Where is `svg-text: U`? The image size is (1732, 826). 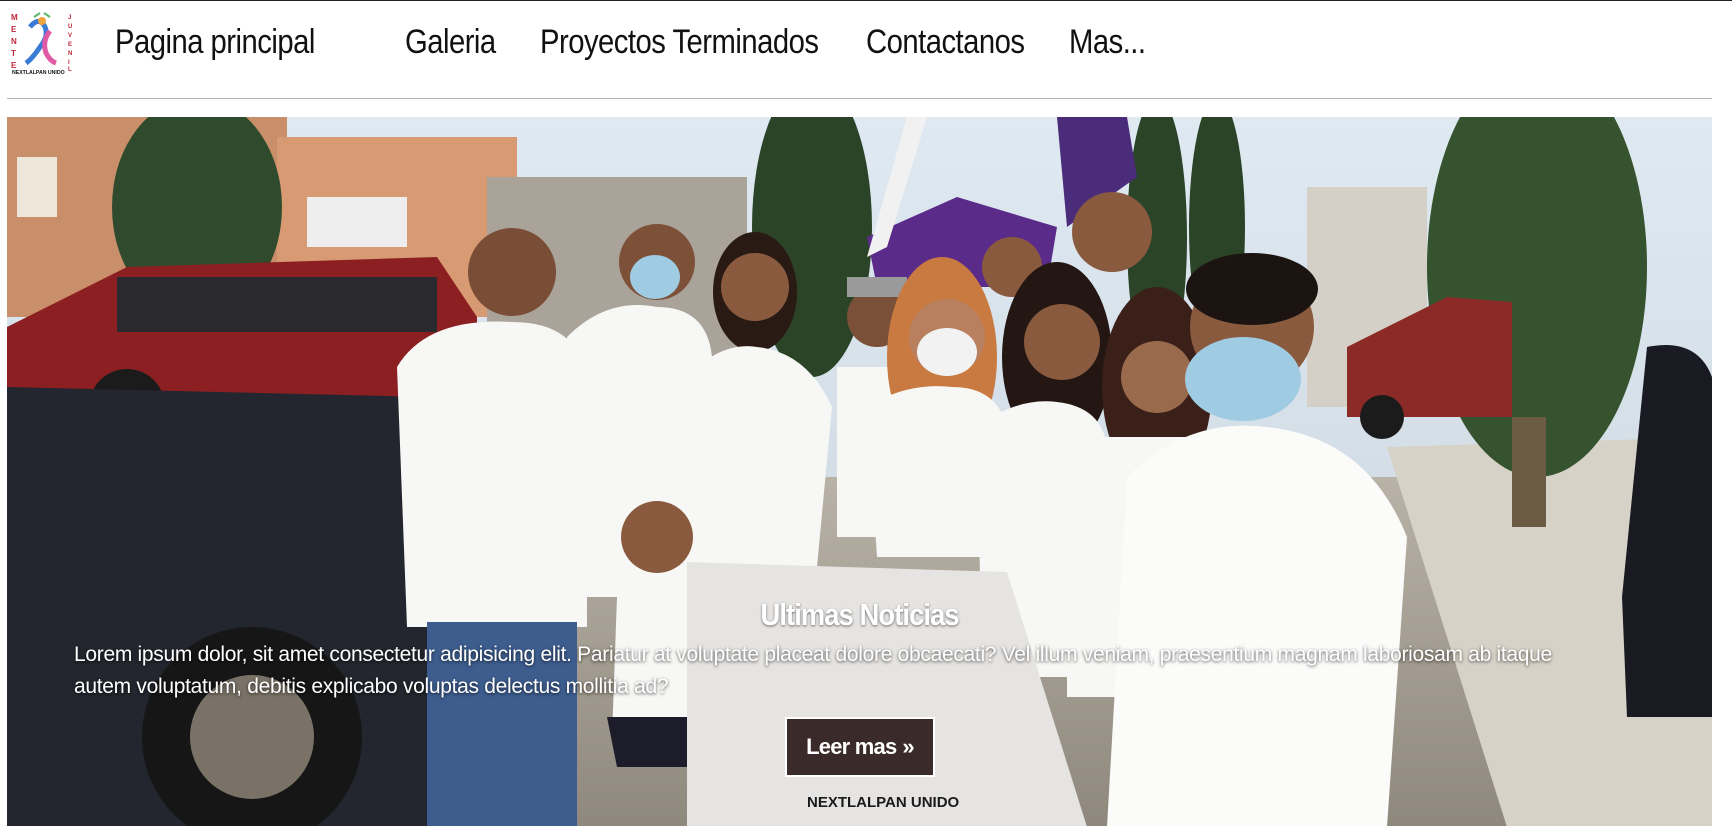
svg-text: U is located at coordinates (70, 27).